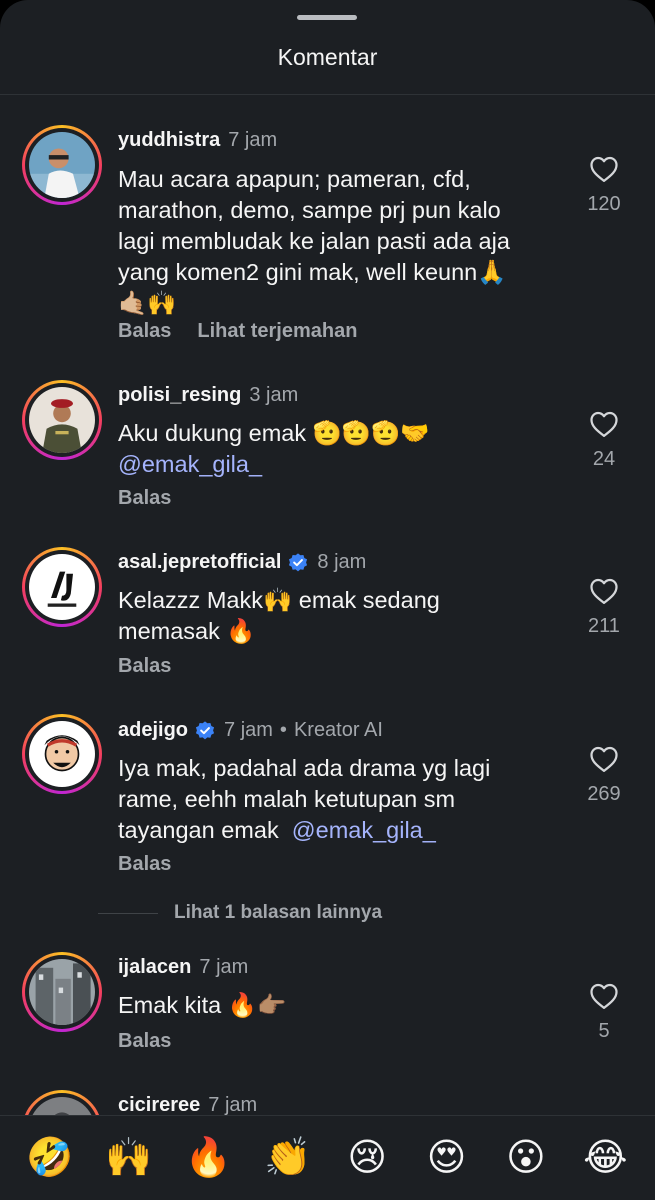  Describe the element at coordinates (327, 1157) in the screenshot. I see `emoji-reaction-bar: 🤣 🙌 🔥 👏 😢 😍 😮 😂` at that location.